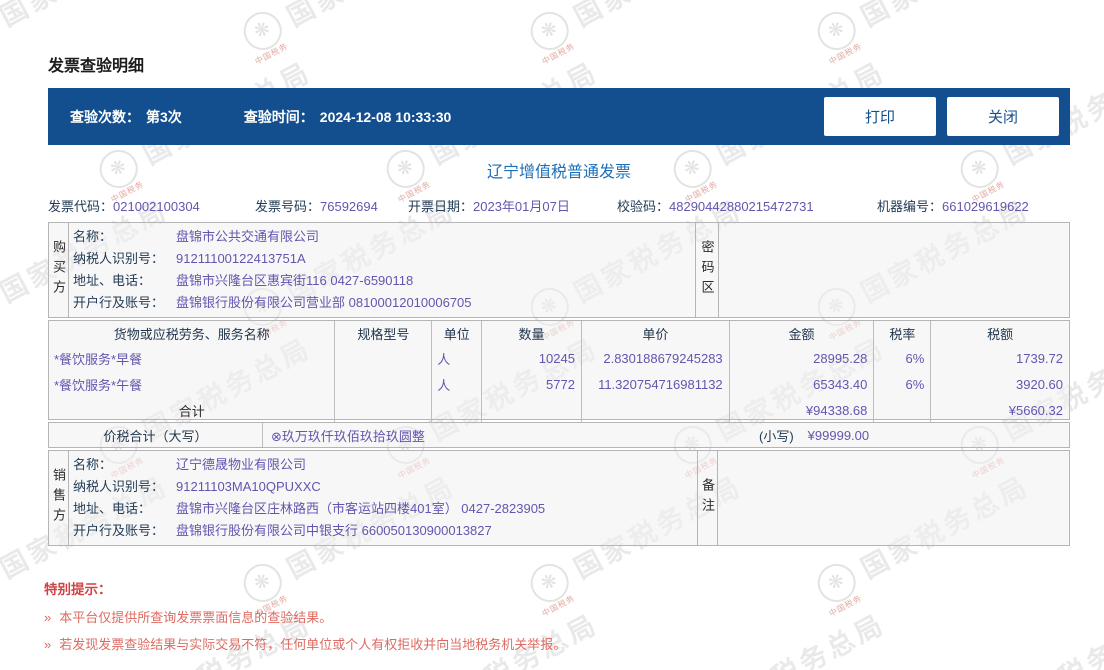 Image resolution: width=1104 pixels, height=670 pixels. Describe the element at coordinates (802, 358) in the screenshot. I see `item-amount: 28995.28` at that location.